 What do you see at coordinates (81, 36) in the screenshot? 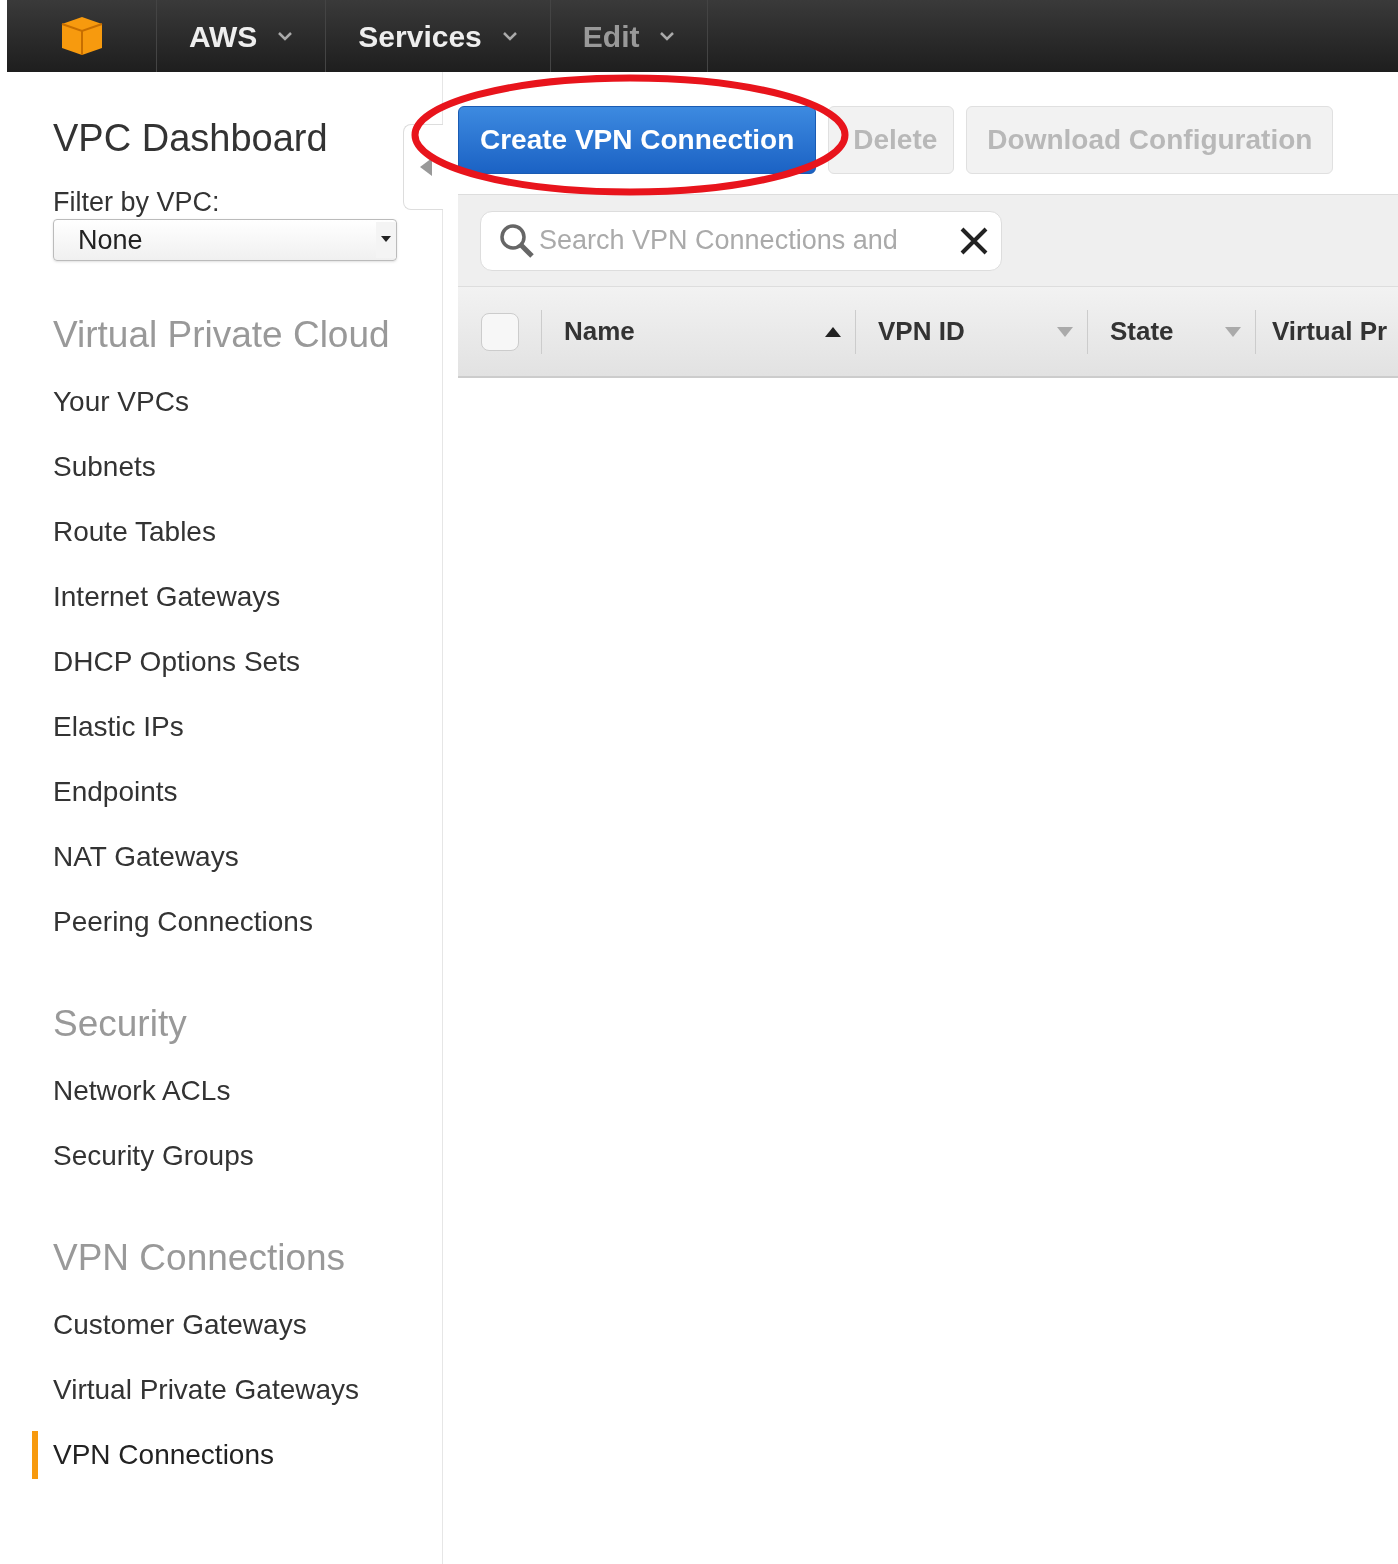
I see `cube-logo-icon` at bounding box center [81, 36].